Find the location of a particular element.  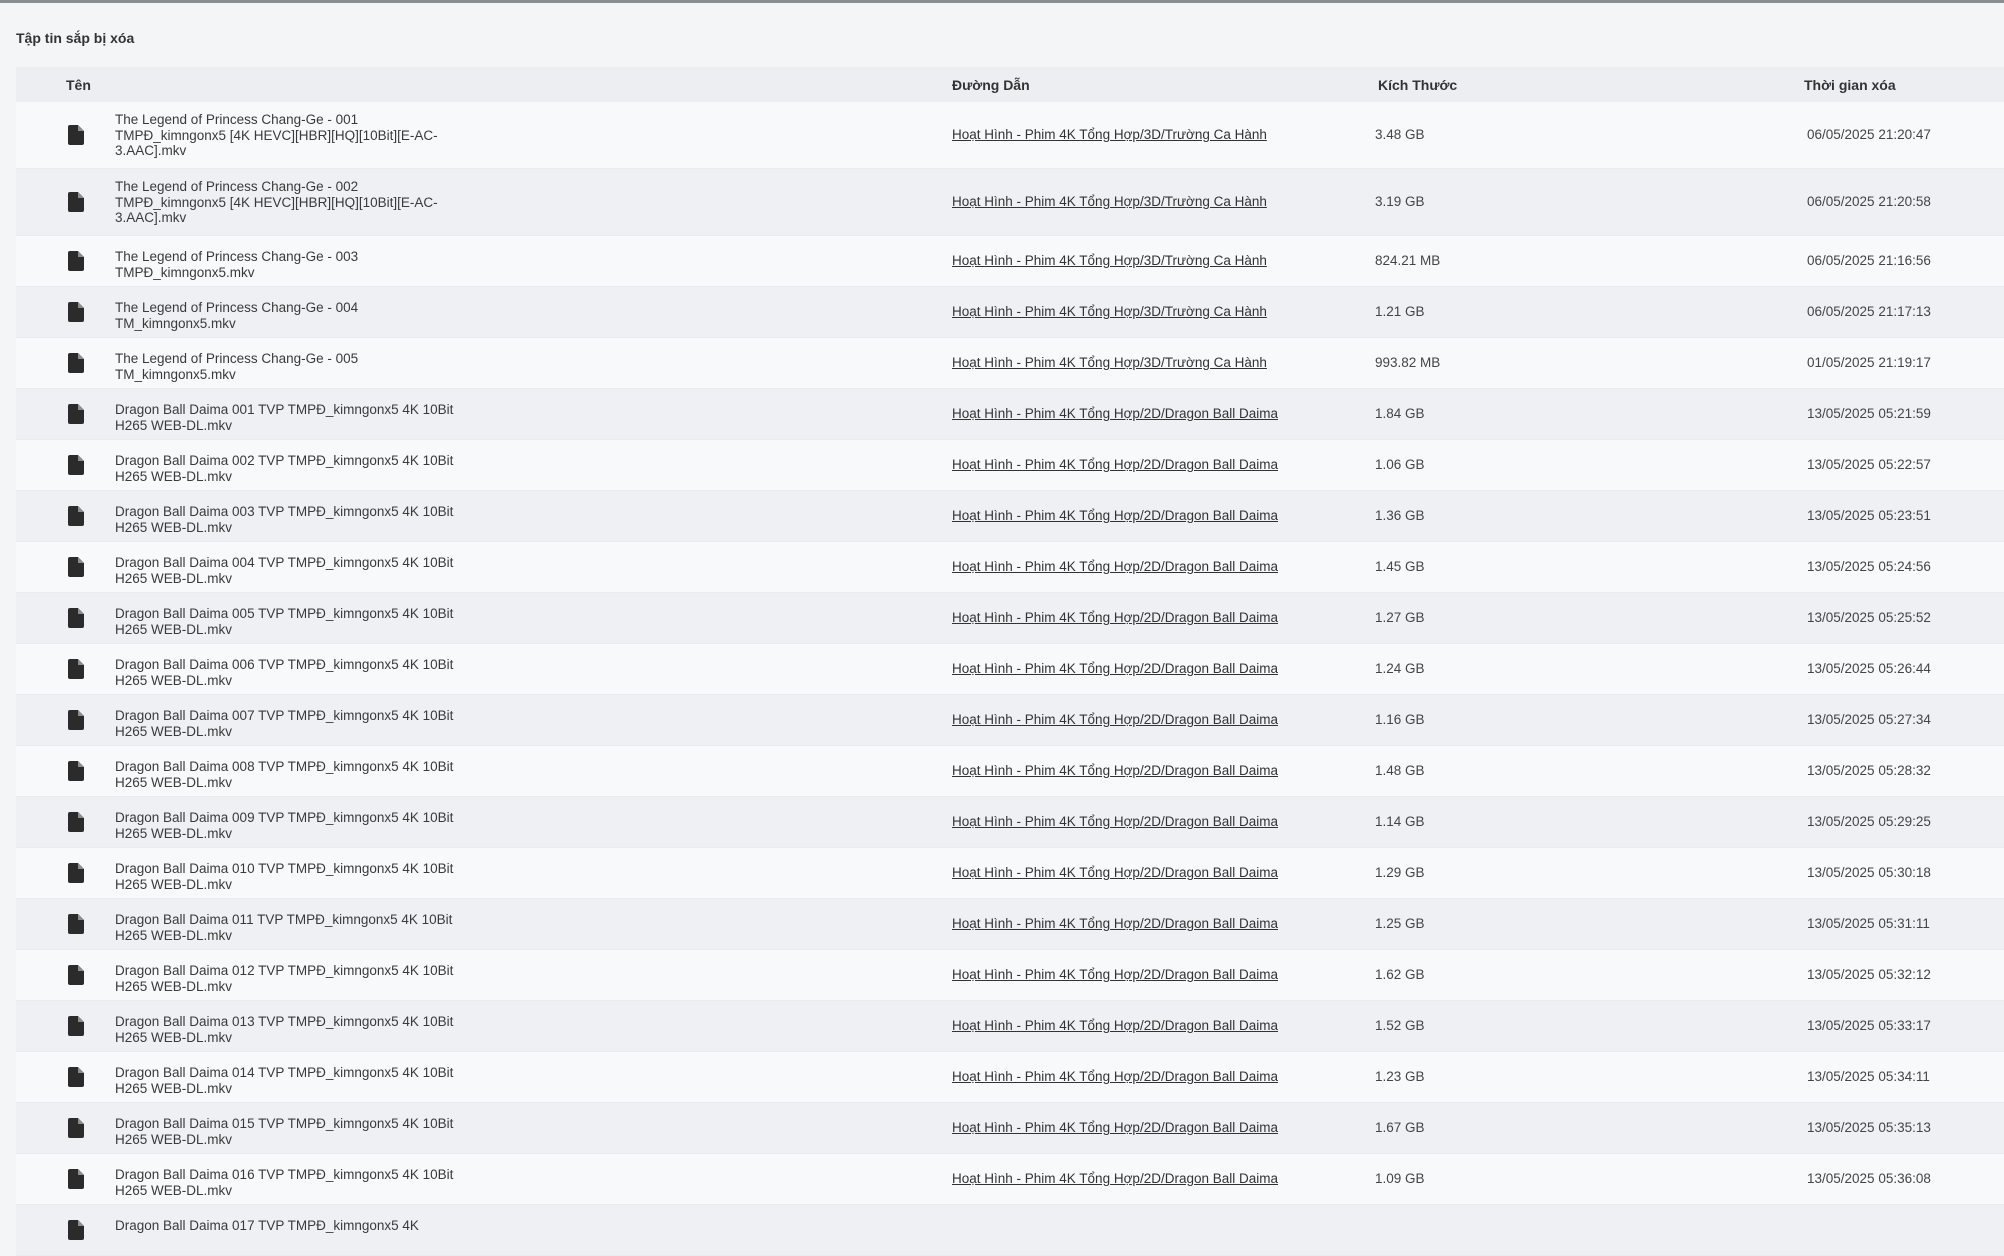

file-size: 1.24 GB is located at coordinates (1400, 668).